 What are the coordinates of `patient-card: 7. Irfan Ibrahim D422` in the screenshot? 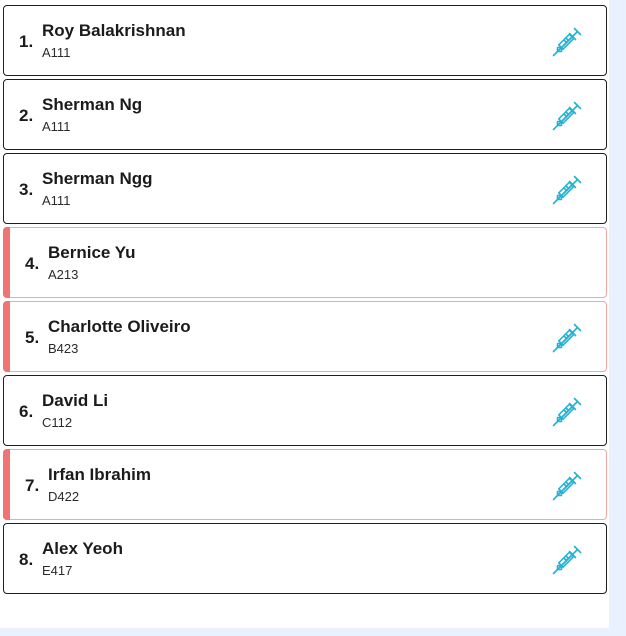 It's located at (305, 484).